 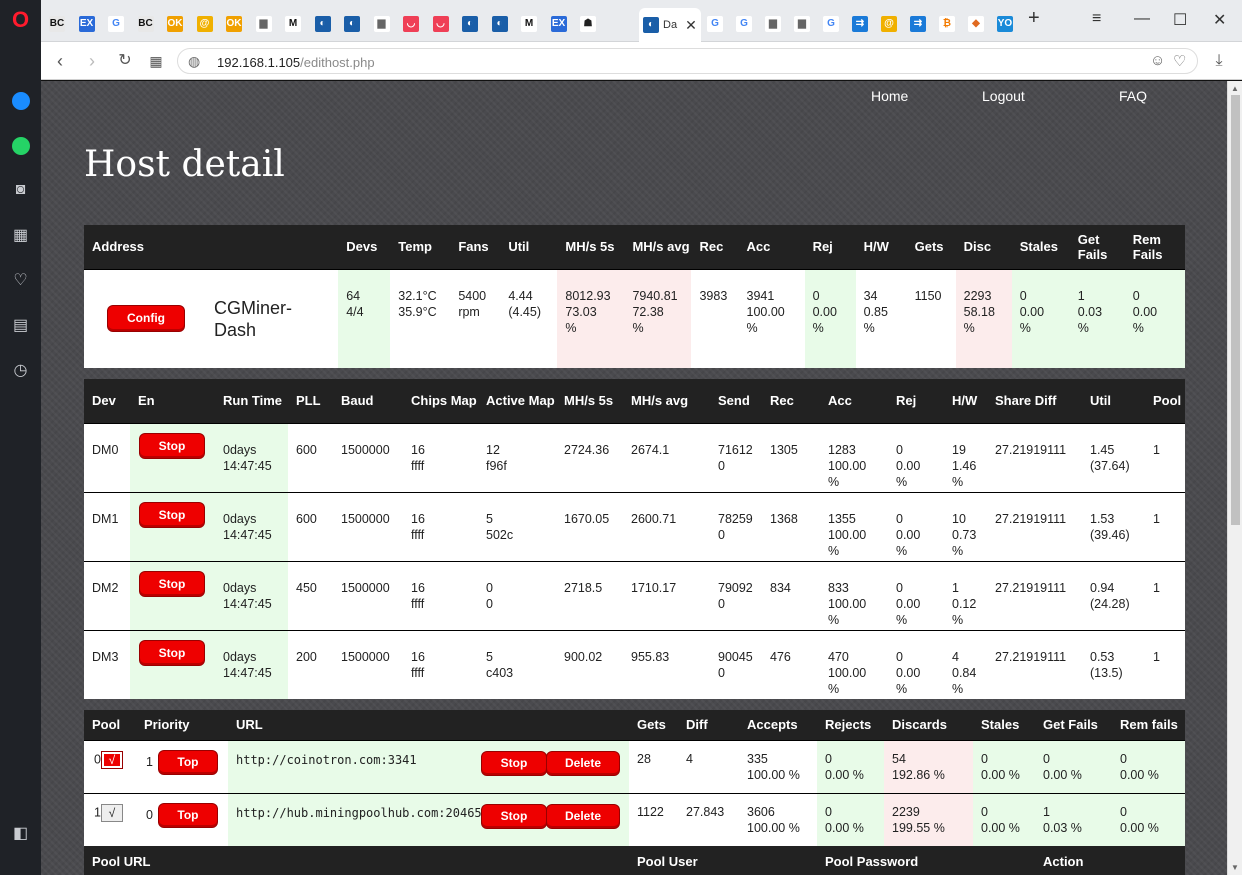 What do you see at coordinates (977, 295) in the screenshot?
I see `cell-line: 2293` at bounding box center [977, 295].